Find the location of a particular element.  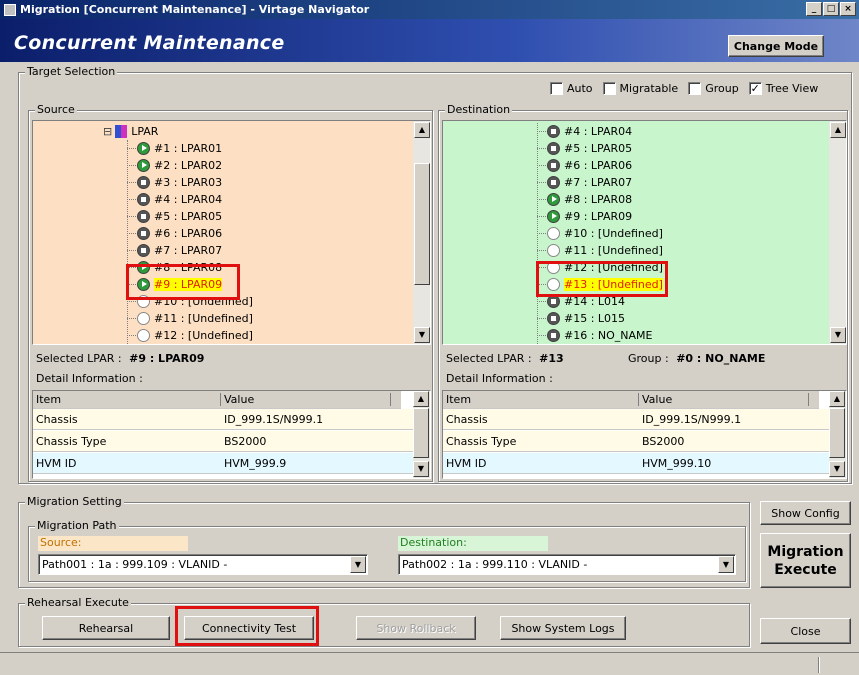

tree-node: #3 : LPAR03 is located at coordinates (179, 182).